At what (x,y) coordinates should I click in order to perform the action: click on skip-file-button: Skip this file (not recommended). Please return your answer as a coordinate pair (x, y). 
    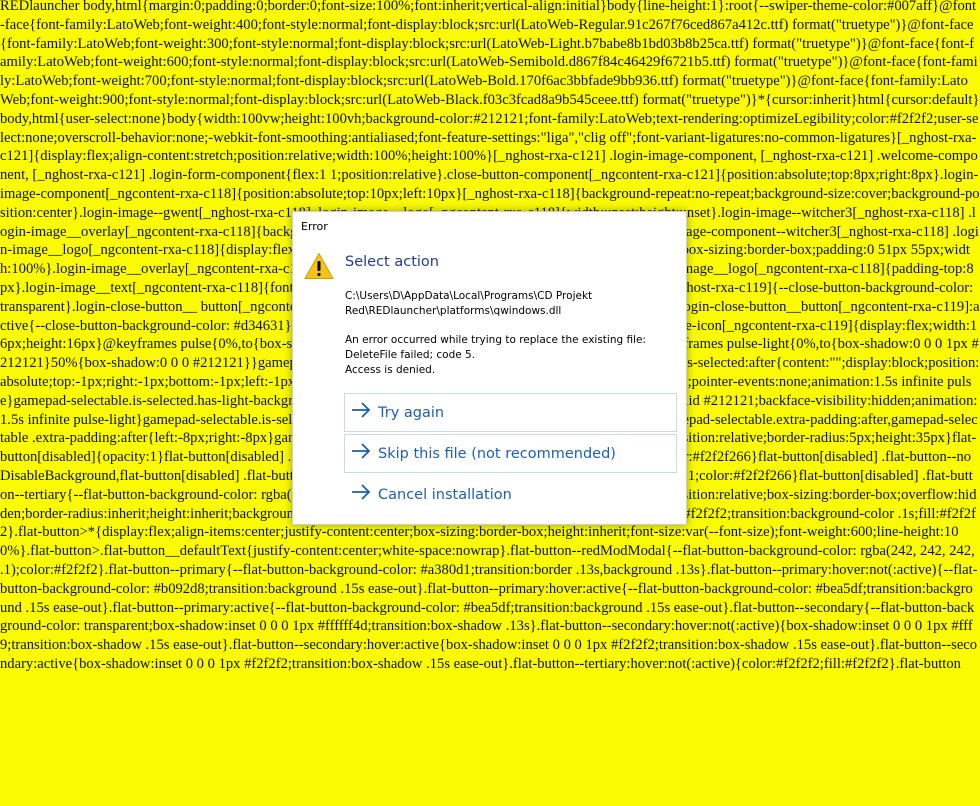
    Looking at the image, I should click on (510, 453).